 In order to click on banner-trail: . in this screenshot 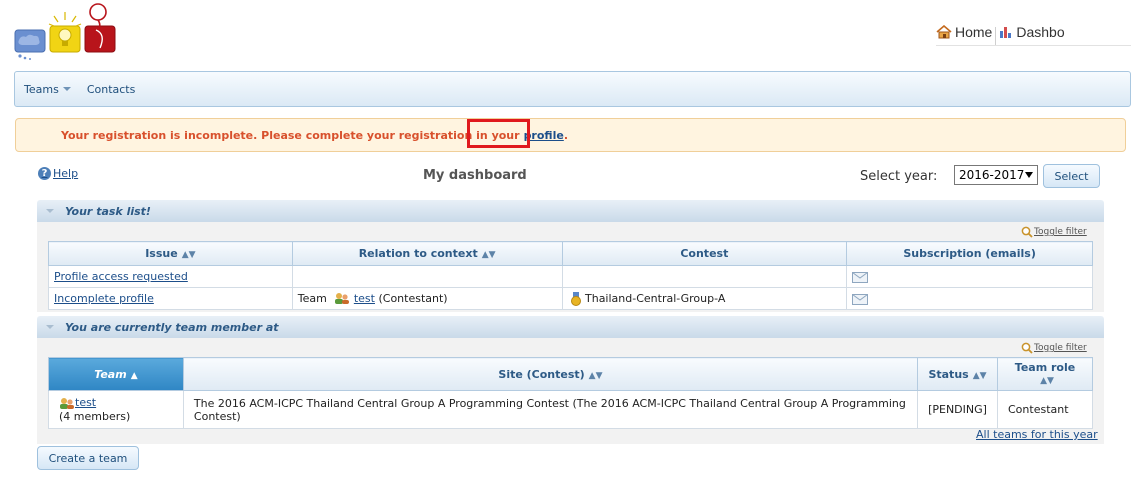, I will do `click(565, 135)`.